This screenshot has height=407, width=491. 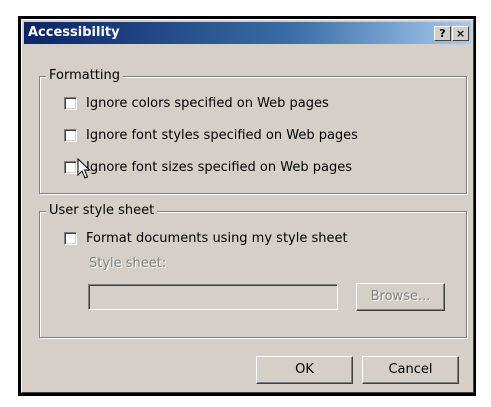 What do you see at coordinates (85, 75) in the screenshot?
I see `formatting-legend: Formatting` at bounding box center [85, 75].